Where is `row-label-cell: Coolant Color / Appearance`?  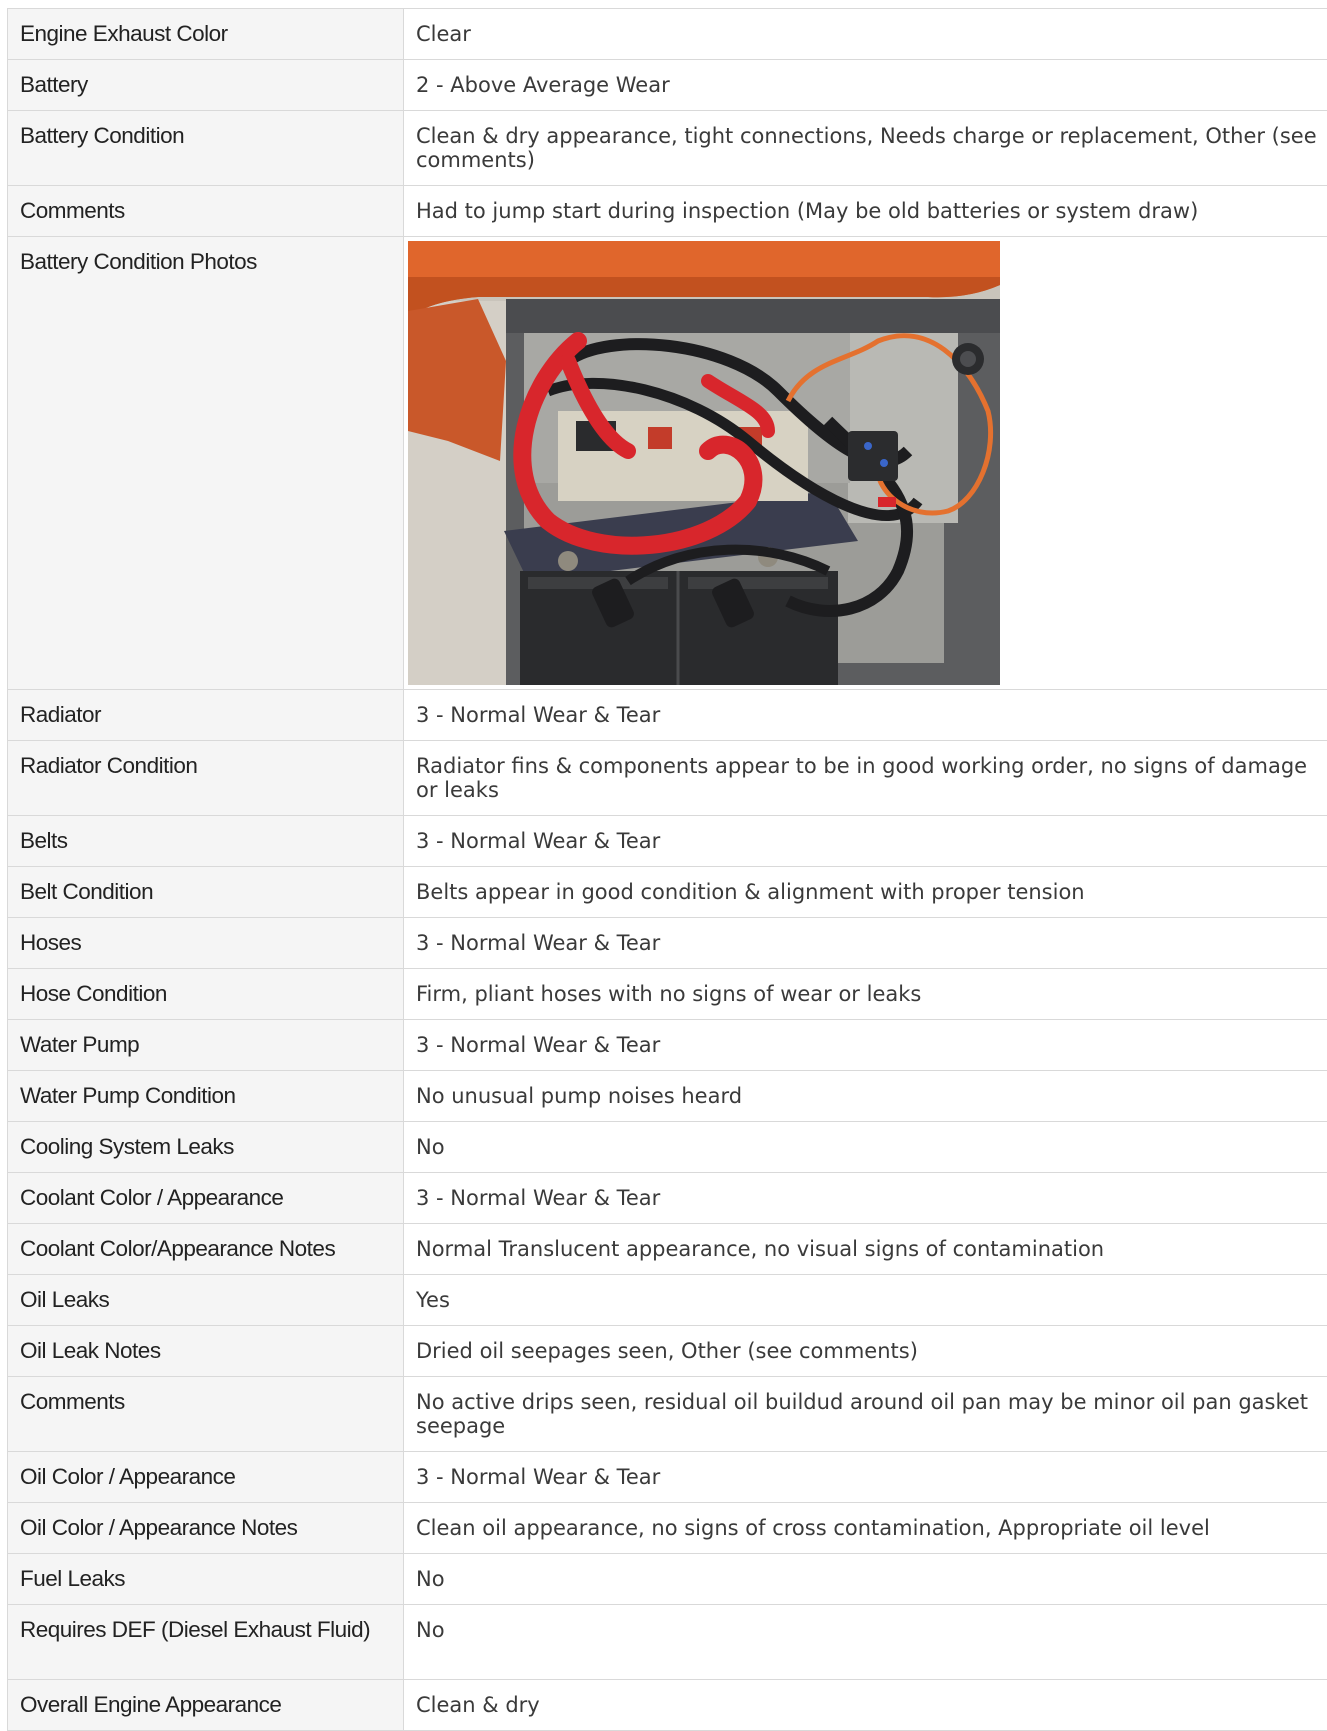 row-label-cell: Coolant Color / Appearance is located at coordinates (206, 1198).